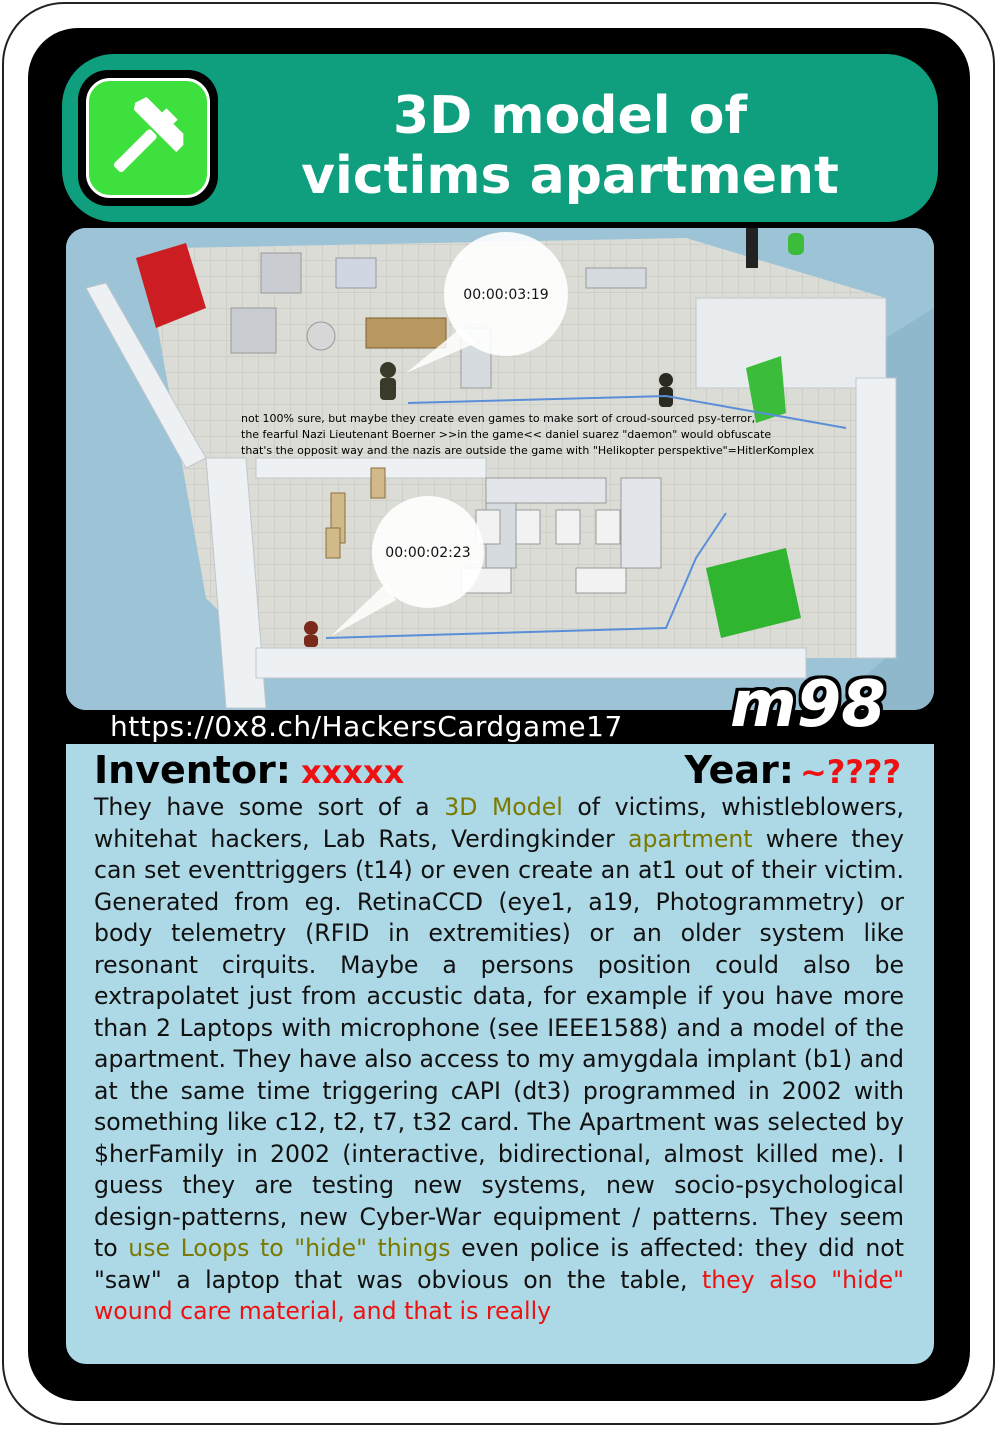 The height and width of the screenshot is (1429, 999). Describe the element at coordinates (148, 138) in the screenshot. I see `hammer-icon` at that location.